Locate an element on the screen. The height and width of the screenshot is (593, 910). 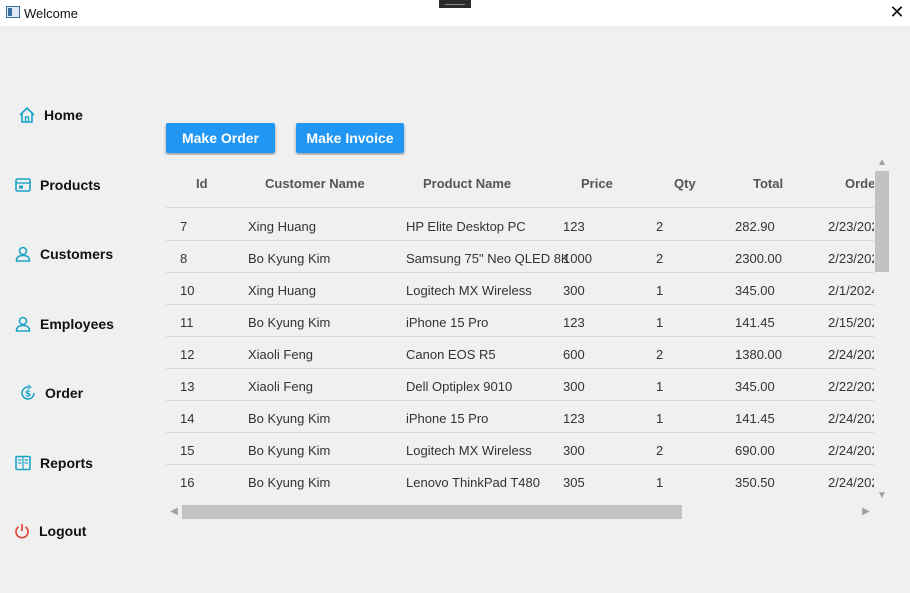
cell-id: 10 is located at coordinates (187, 290).